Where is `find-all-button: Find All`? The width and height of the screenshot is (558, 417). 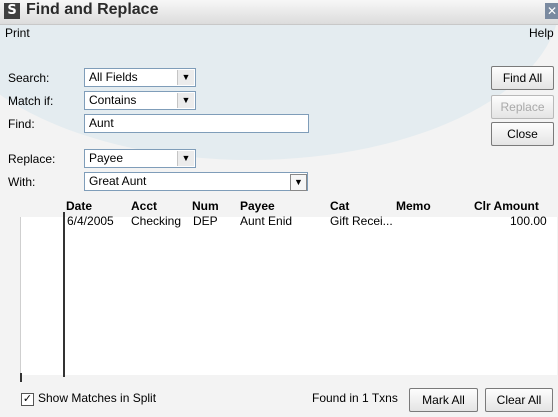
find-all-button: Find All is located at coordinates (522, 78).